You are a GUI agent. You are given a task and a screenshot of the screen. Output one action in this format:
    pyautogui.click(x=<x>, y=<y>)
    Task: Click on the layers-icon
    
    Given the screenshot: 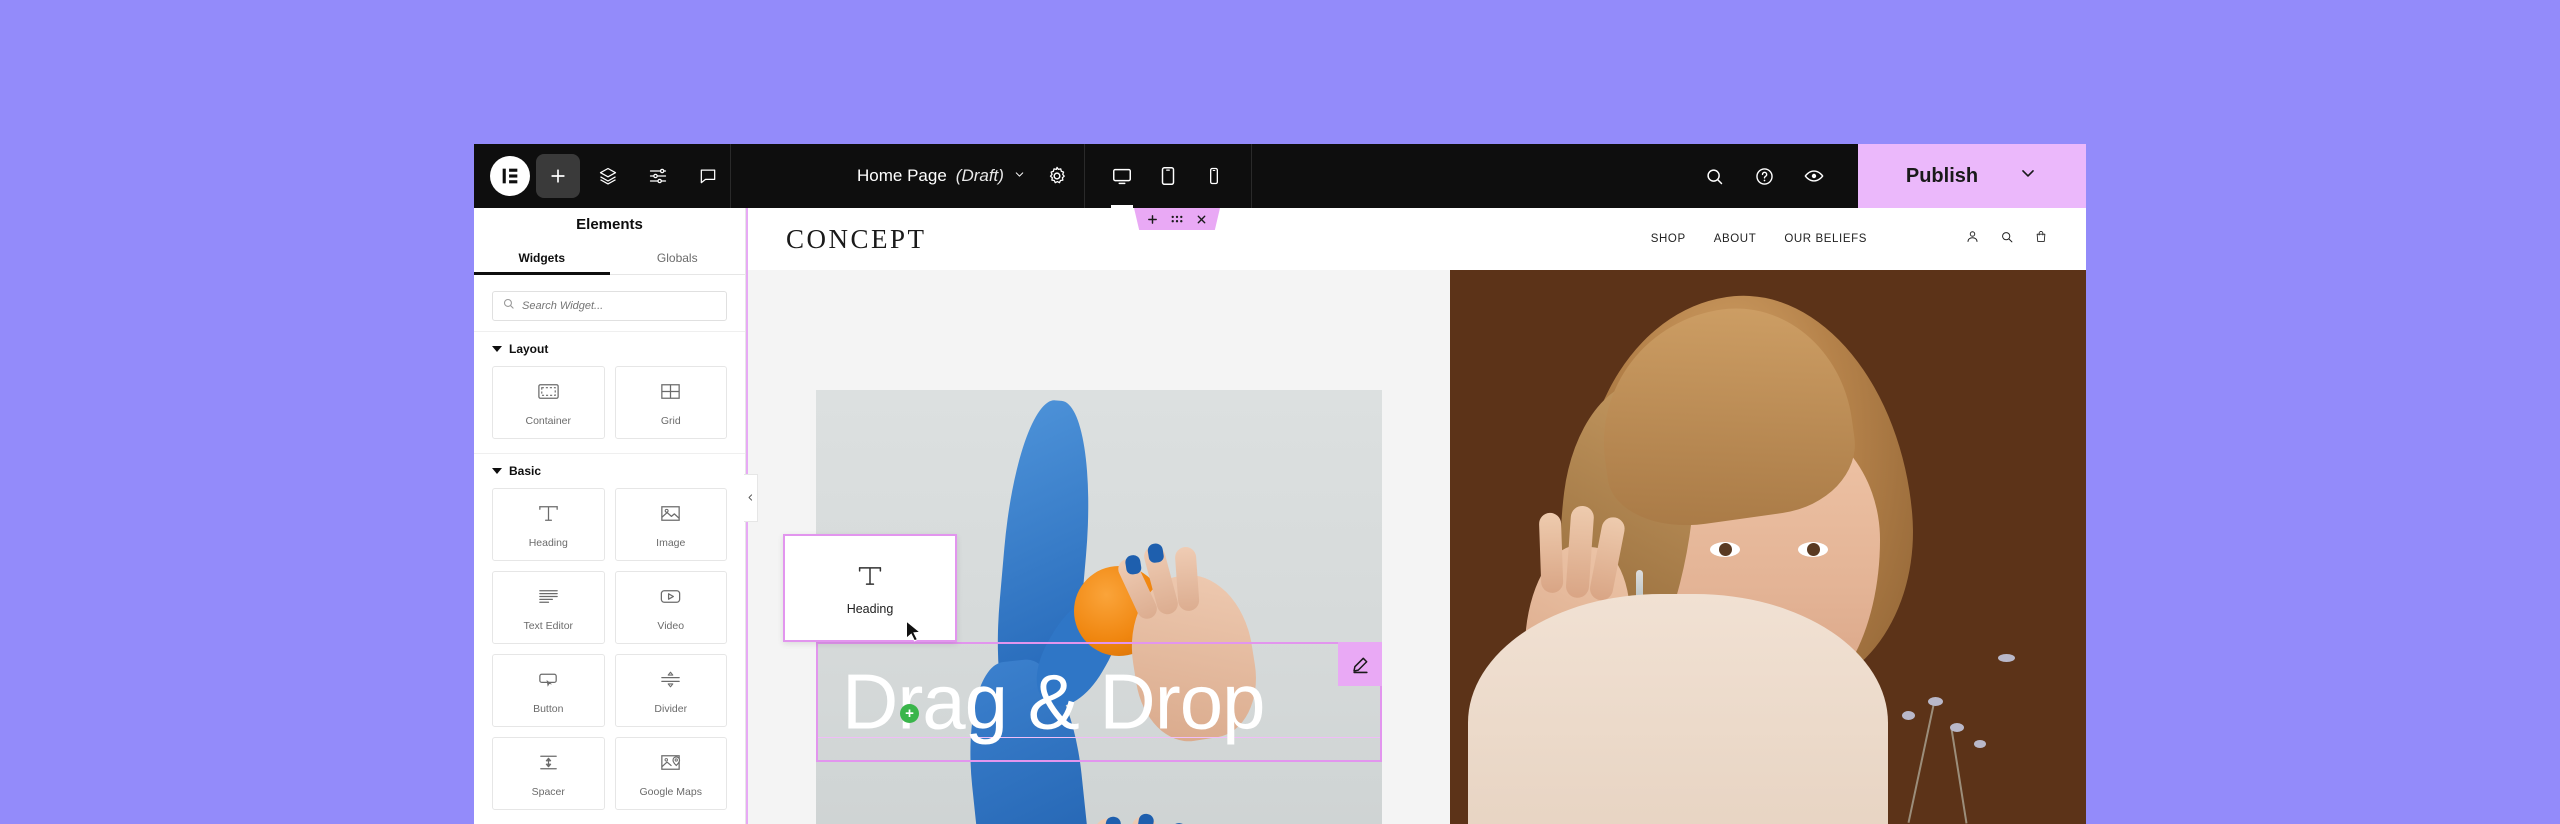 What is the action you would take?
    pyautogui.click(x=608, y=176)
    